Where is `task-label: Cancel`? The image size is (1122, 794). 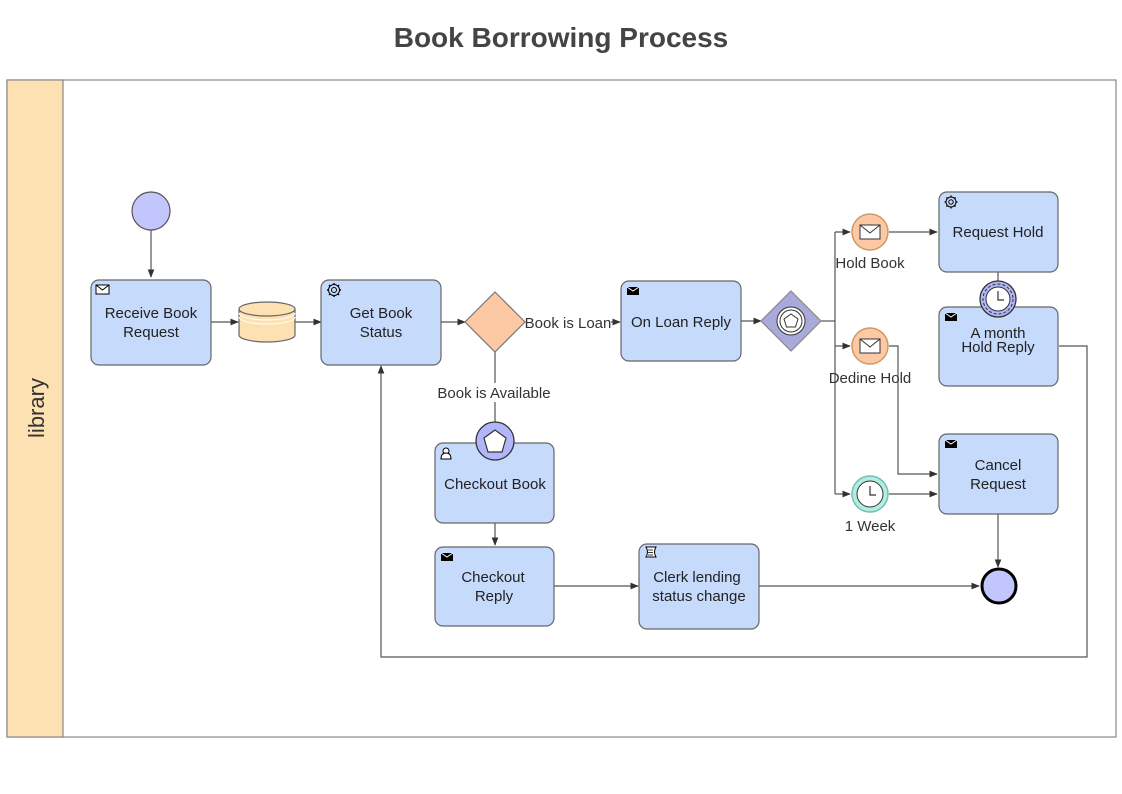
task-label: Cancel is located at coordinates (998, 465).